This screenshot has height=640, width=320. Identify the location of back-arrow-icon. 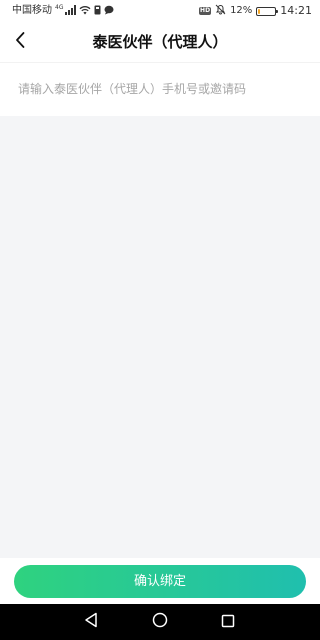
(20, 42).